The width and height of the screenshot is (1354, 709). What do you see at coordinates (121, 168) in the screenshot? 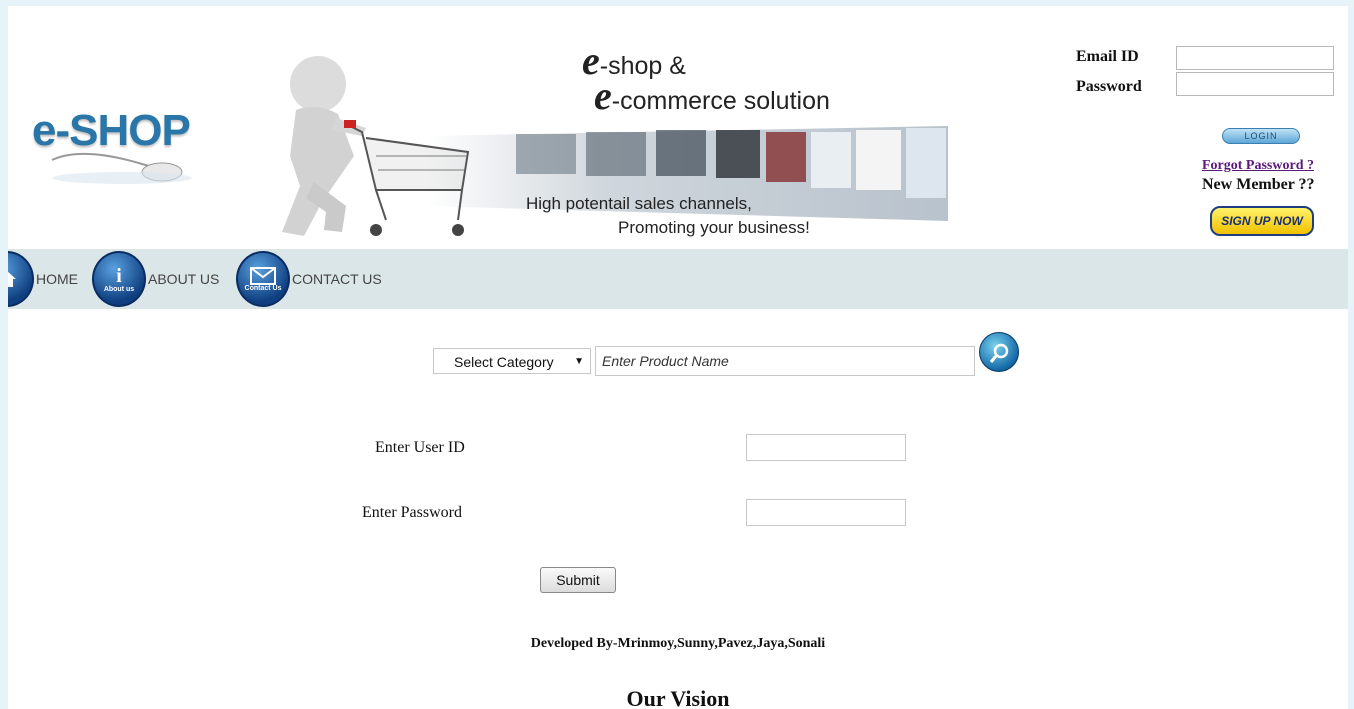
I see `mouse-icon` at bounding box center [121, 168].